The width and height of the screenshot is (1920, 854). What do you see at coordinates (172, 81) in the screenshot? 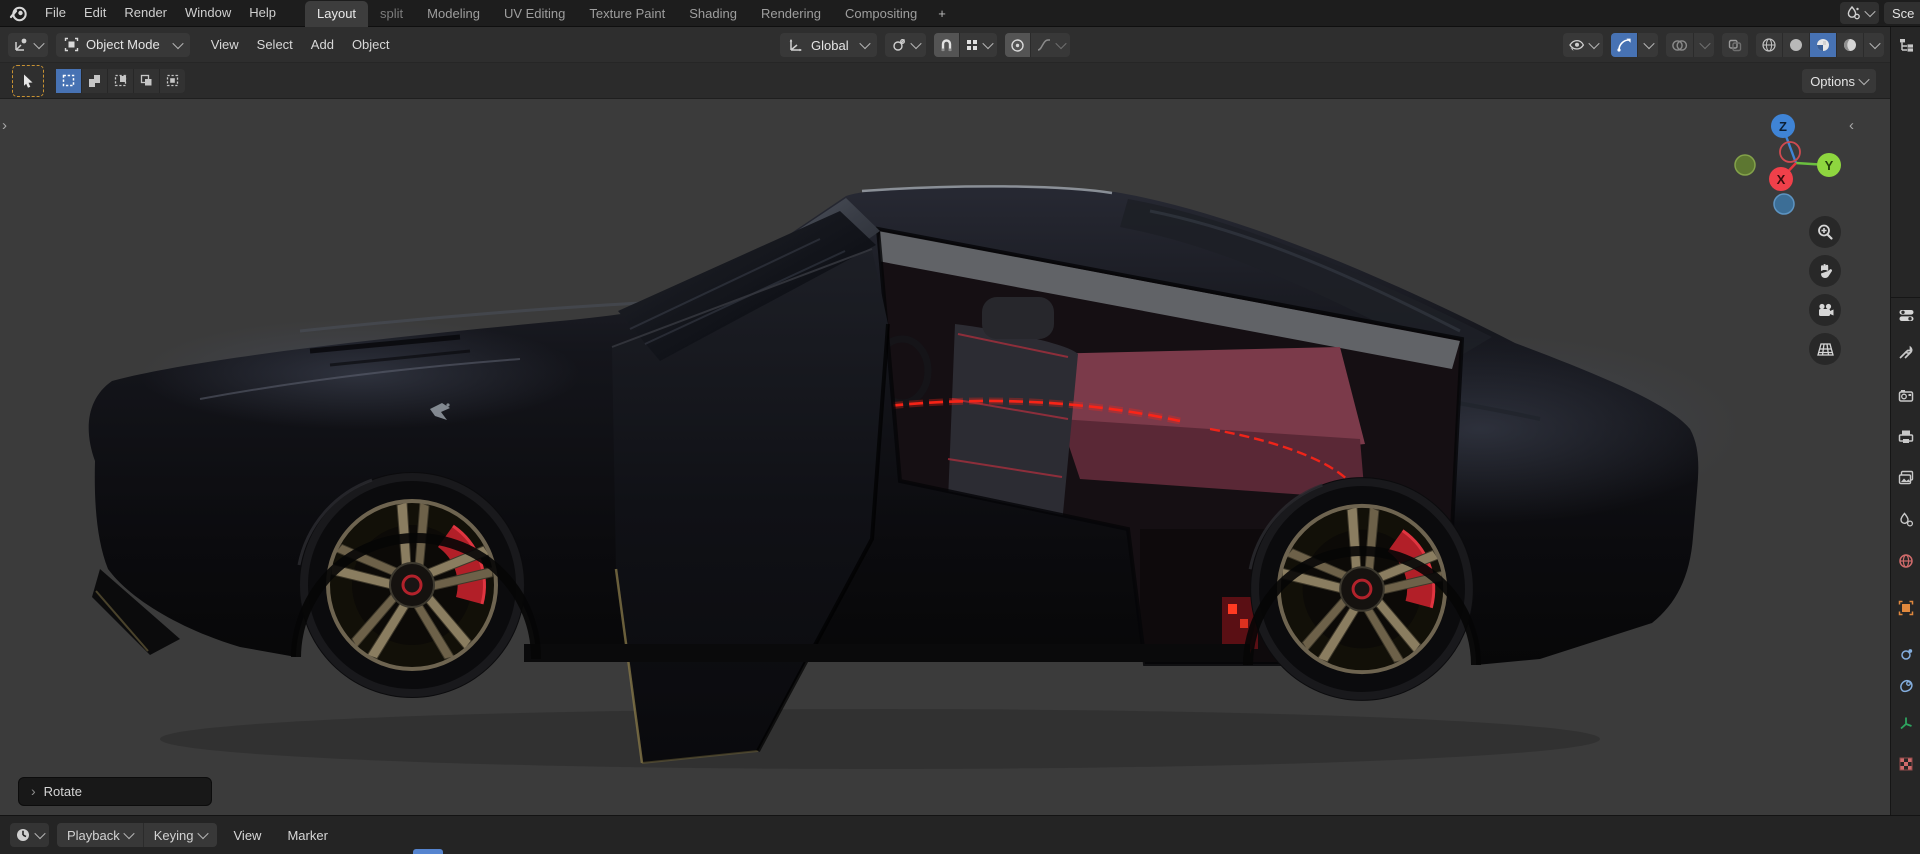
I see `select-mode-intersect` at bounding box center [172, 81].